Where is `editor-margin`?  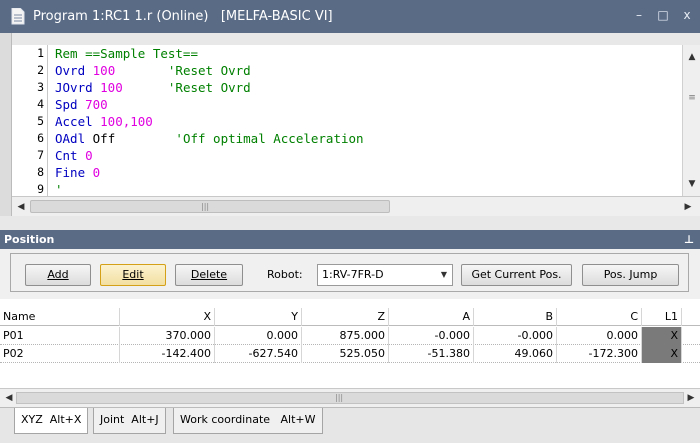 editor-margin is located at coordinates (6, 124).